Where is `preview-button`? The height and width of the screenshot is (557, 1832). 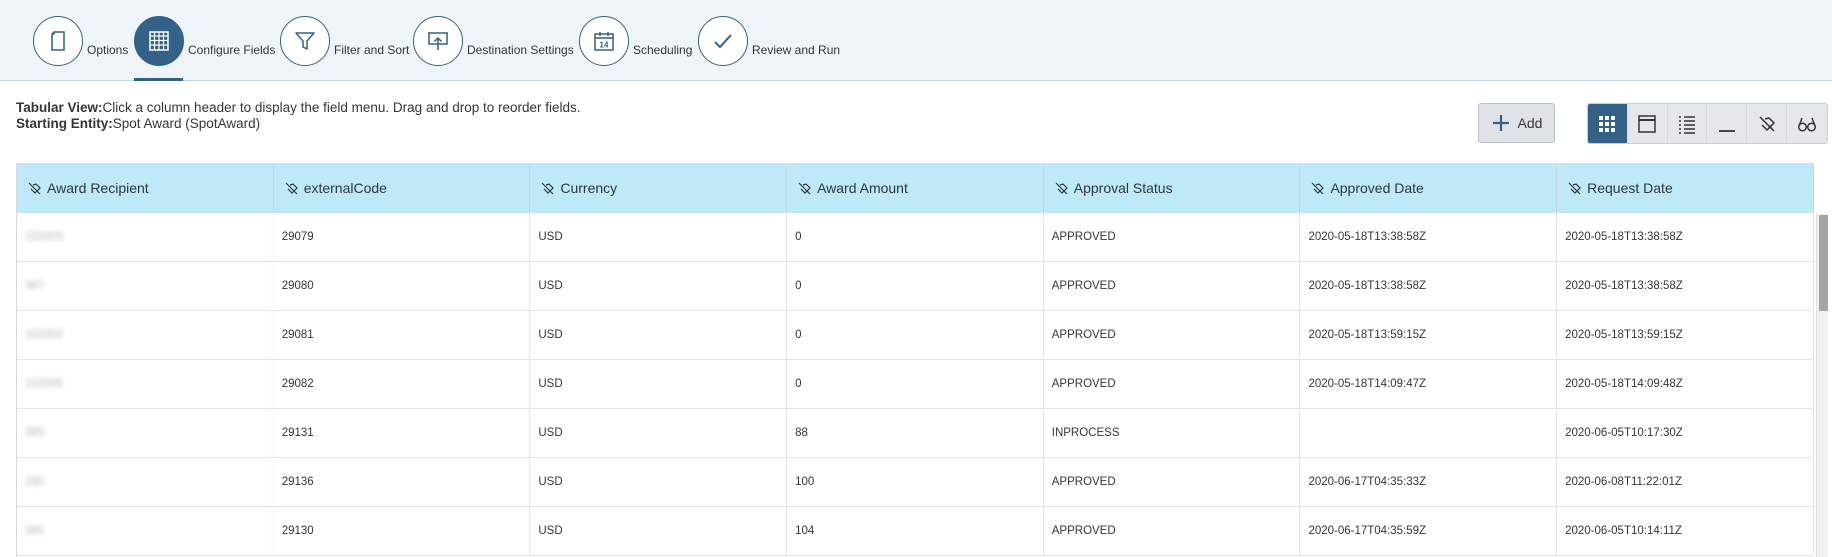
preview-button is located at coordinates (1807, 123).